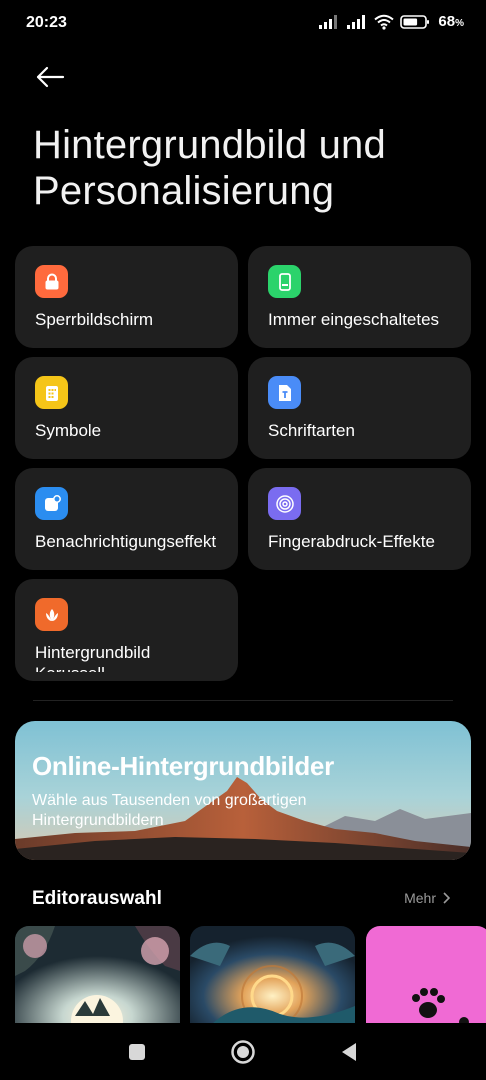 This screenshot has height=1080, width=486. I want to click on battery-percent: 68%, so click(451, 21).